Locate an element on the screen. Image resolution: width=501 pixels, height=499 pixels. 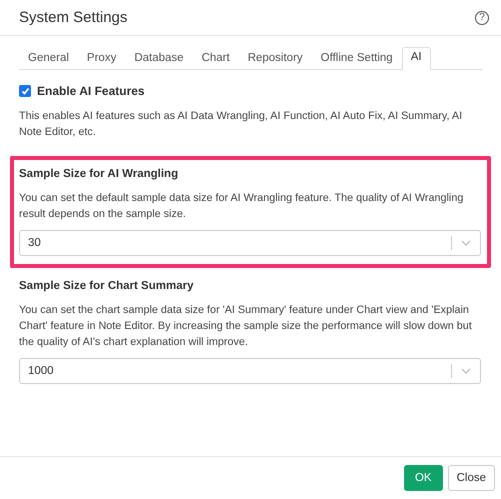
tab: Offline Setting is located at coordinates (357, 59).